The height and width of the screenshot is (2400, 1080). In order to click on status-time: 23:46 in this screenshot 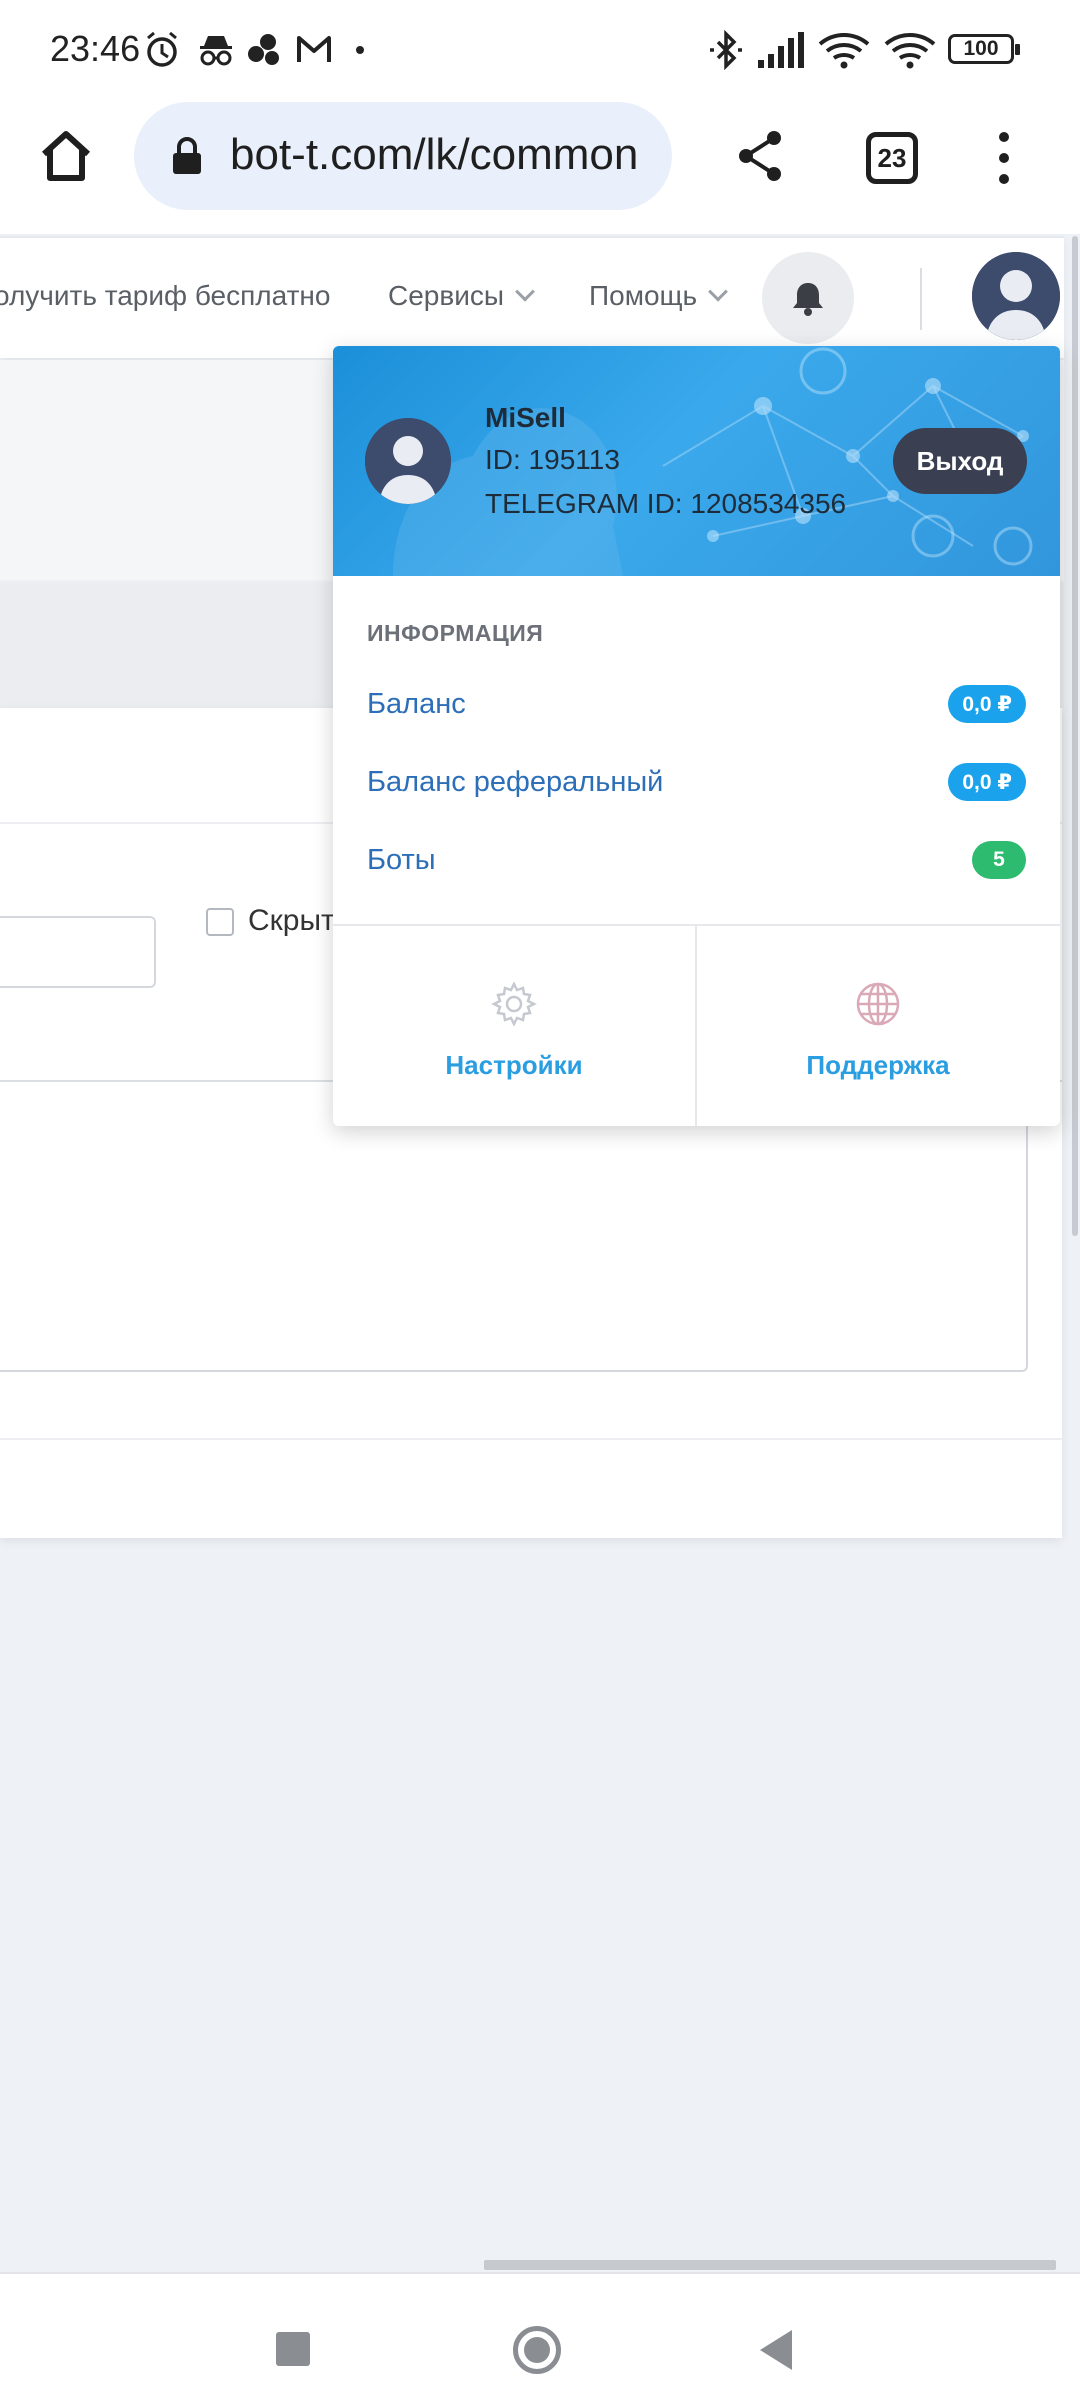, I will do `click(95, 48)`.